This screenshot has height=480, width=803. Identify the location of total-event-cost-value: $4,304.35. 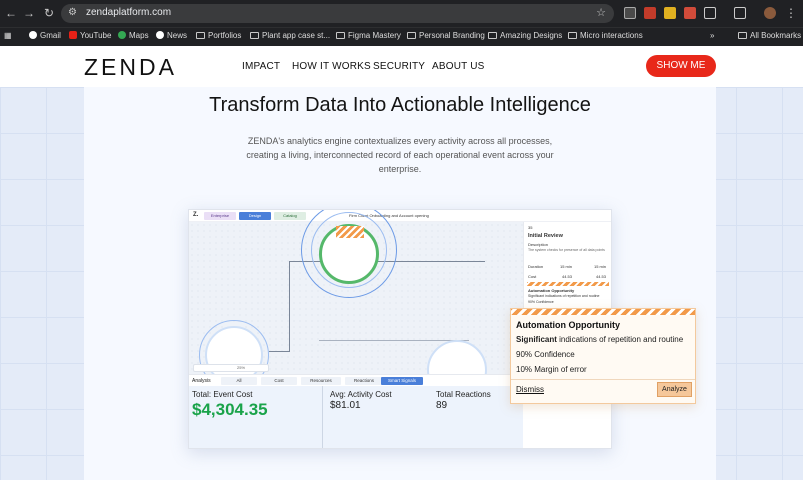
(230, 409).